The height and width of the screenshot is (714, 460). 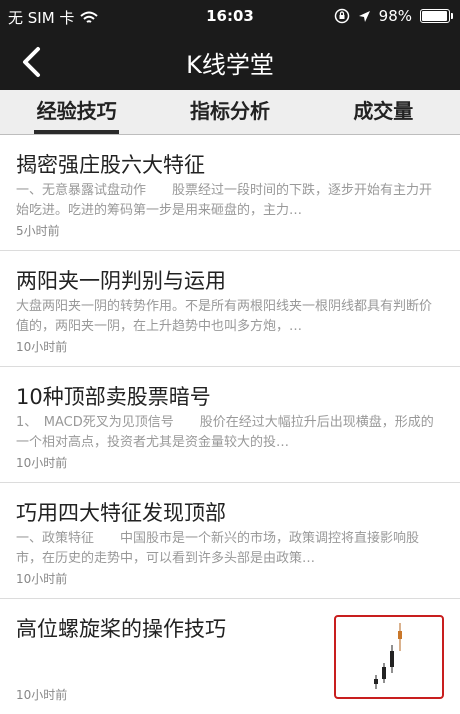 I want to click on battery-icon, so click(x=436, y=16).